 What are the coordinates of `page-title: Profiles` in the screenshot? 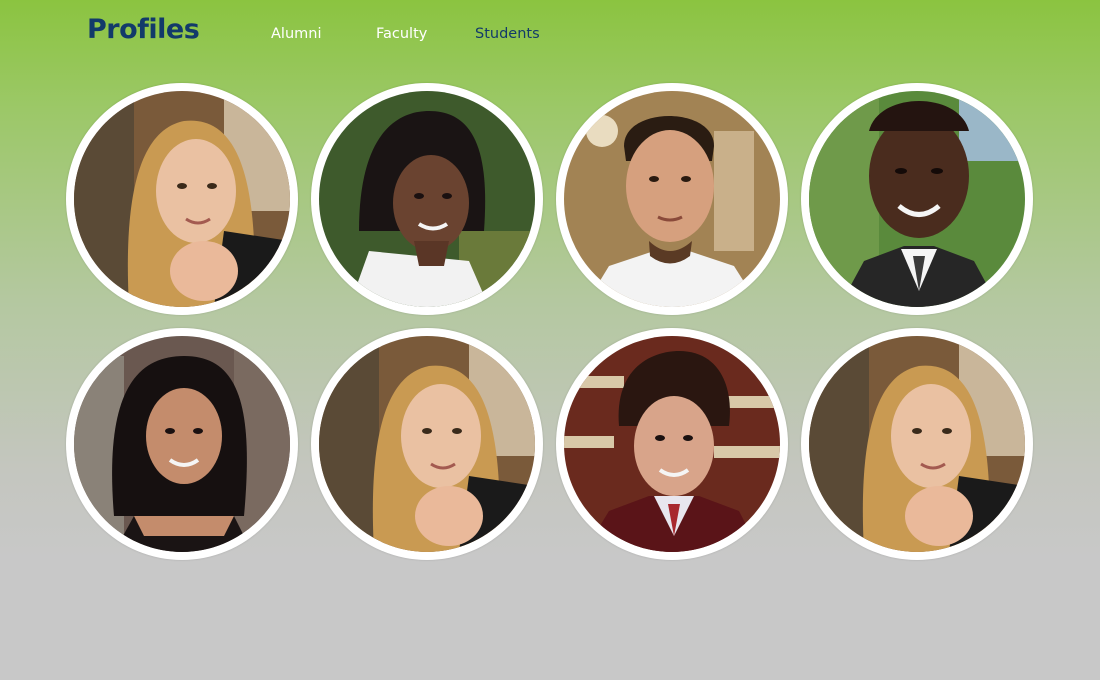 It's located at (143, 29).